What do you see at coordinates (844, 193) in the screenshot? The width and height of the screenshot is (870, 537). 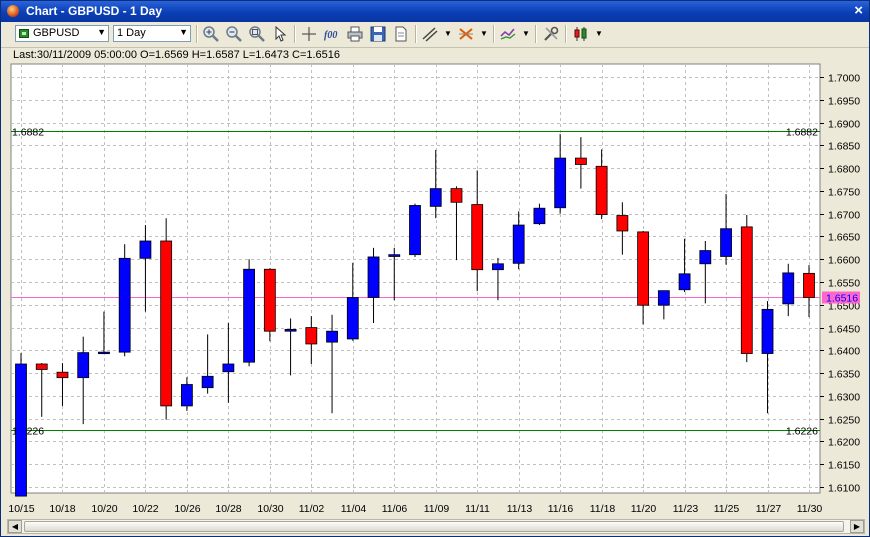 I see `y-tick-label: 1.6750` at bounding box center [844, 193].